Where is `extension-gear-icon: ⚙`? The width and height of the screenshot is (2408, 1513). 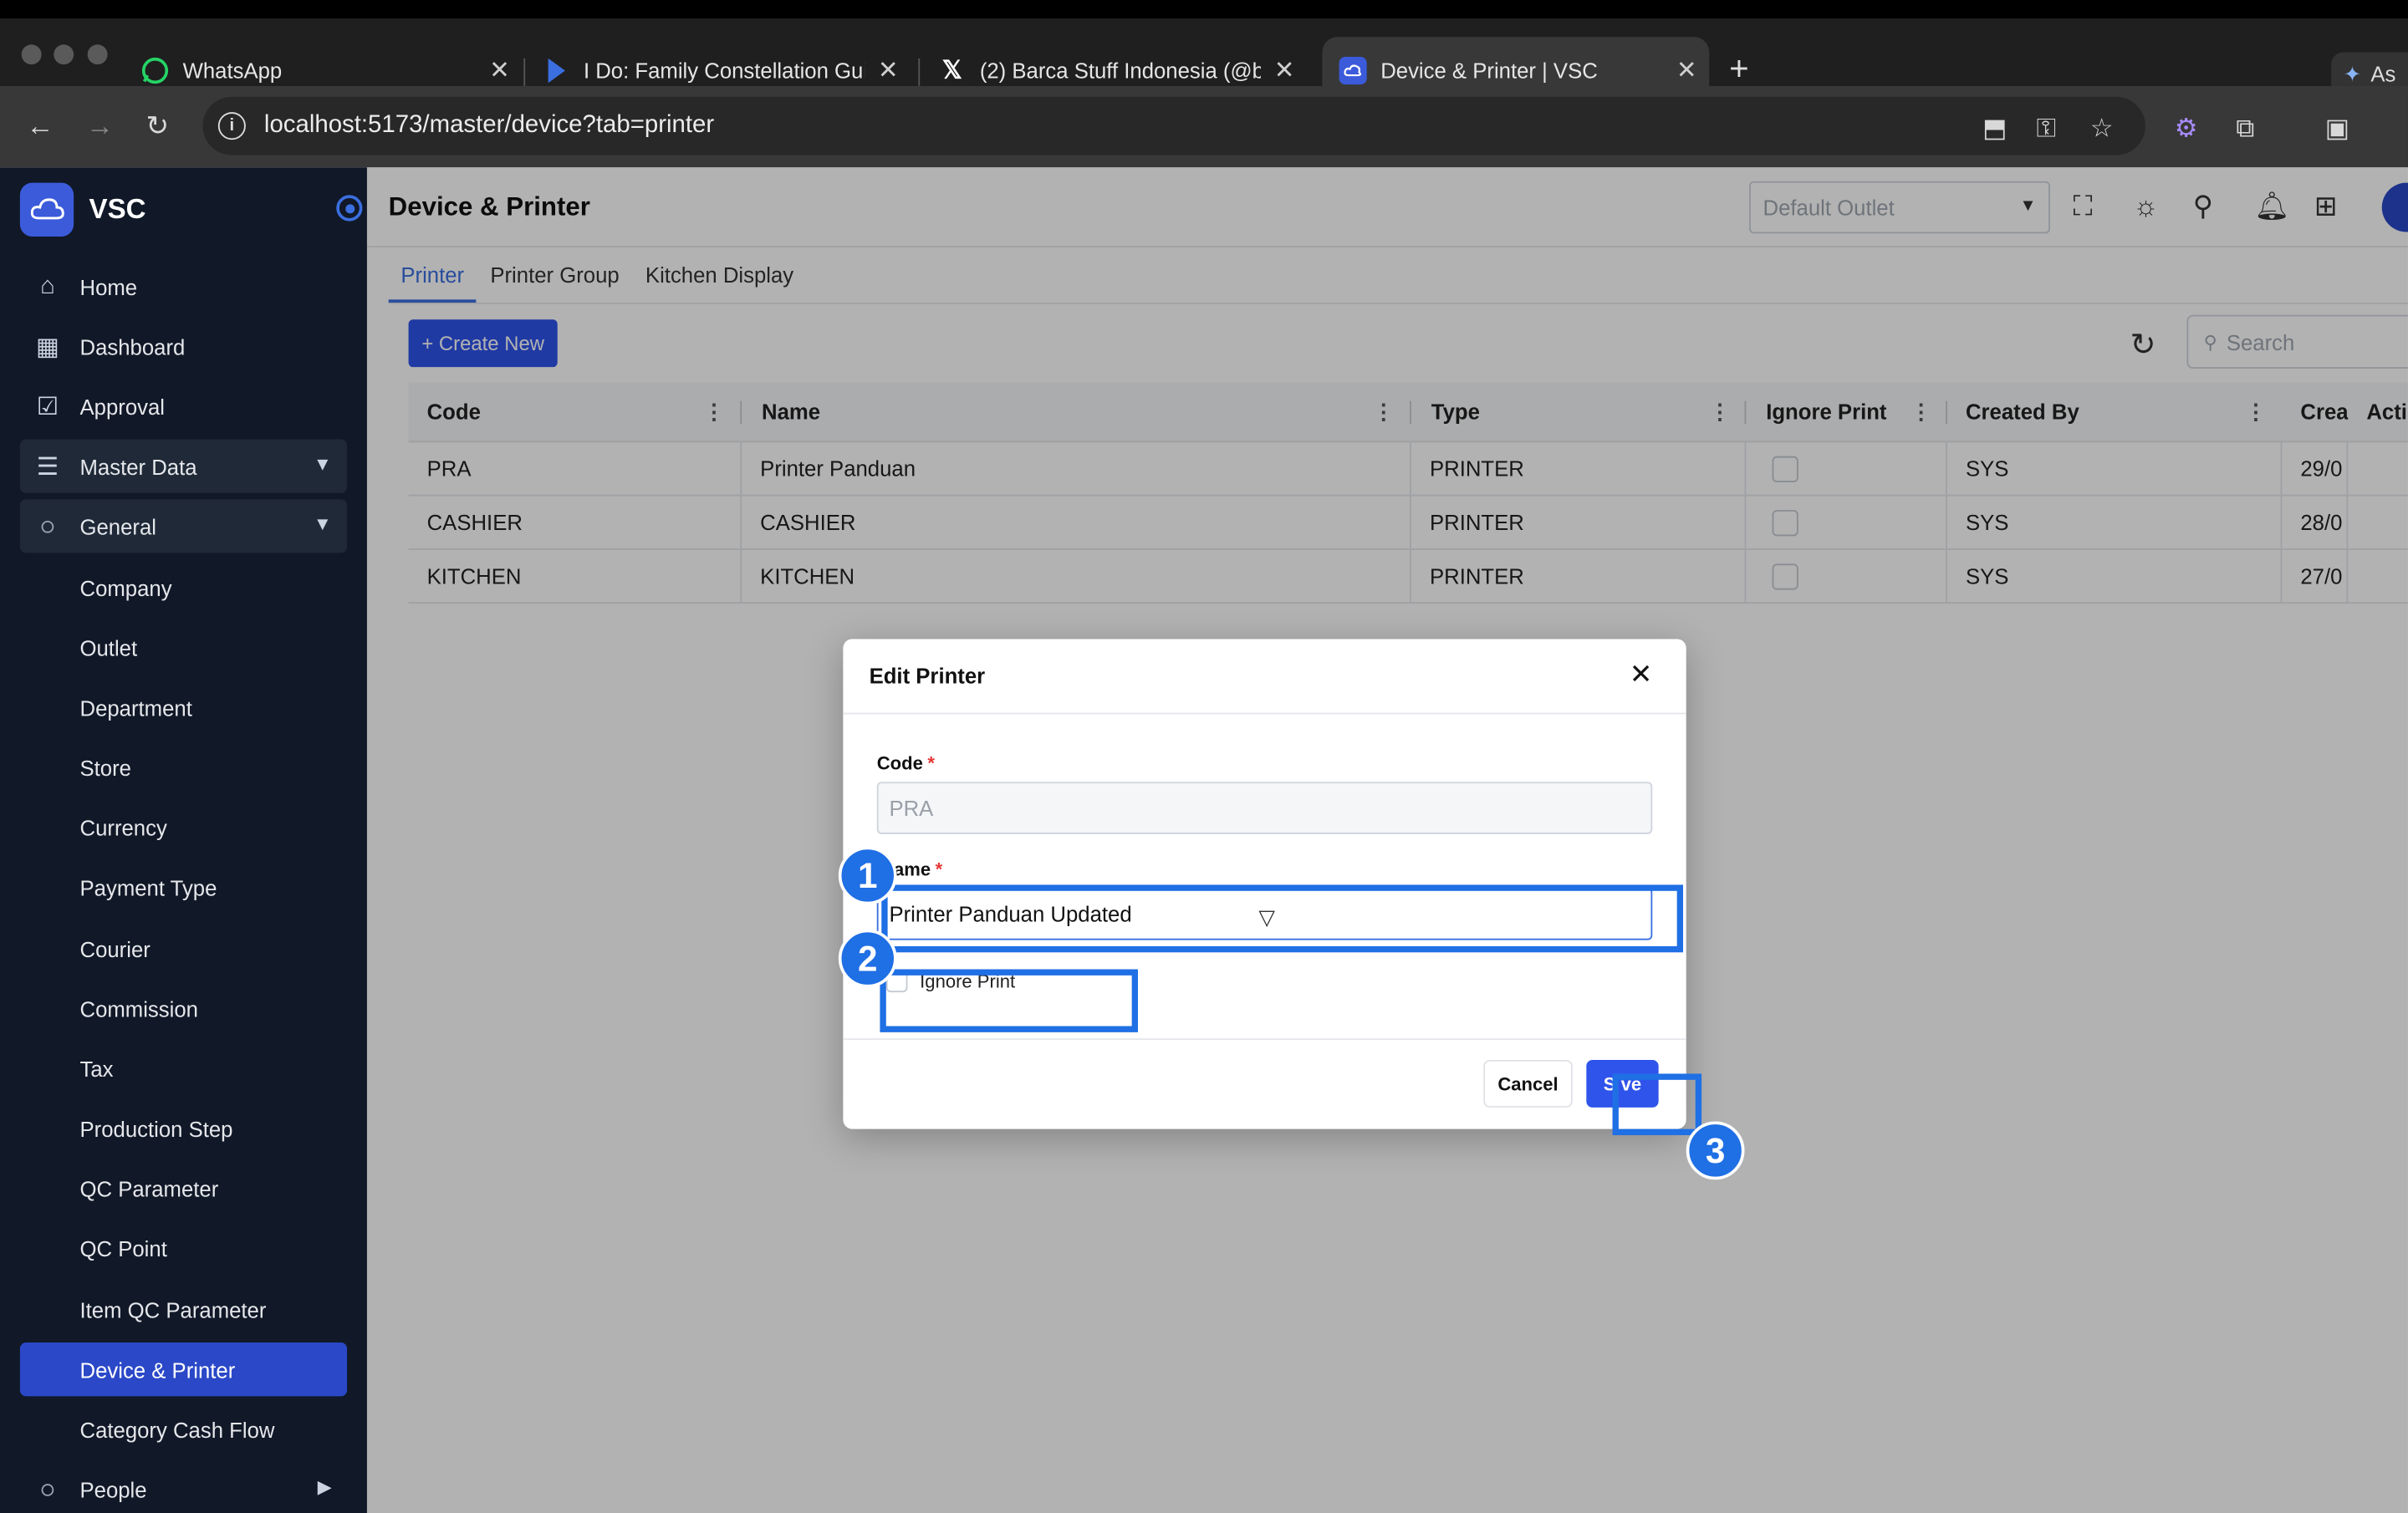 extension-gear-icon: ⚙ is located at coordinates (2187, 129).